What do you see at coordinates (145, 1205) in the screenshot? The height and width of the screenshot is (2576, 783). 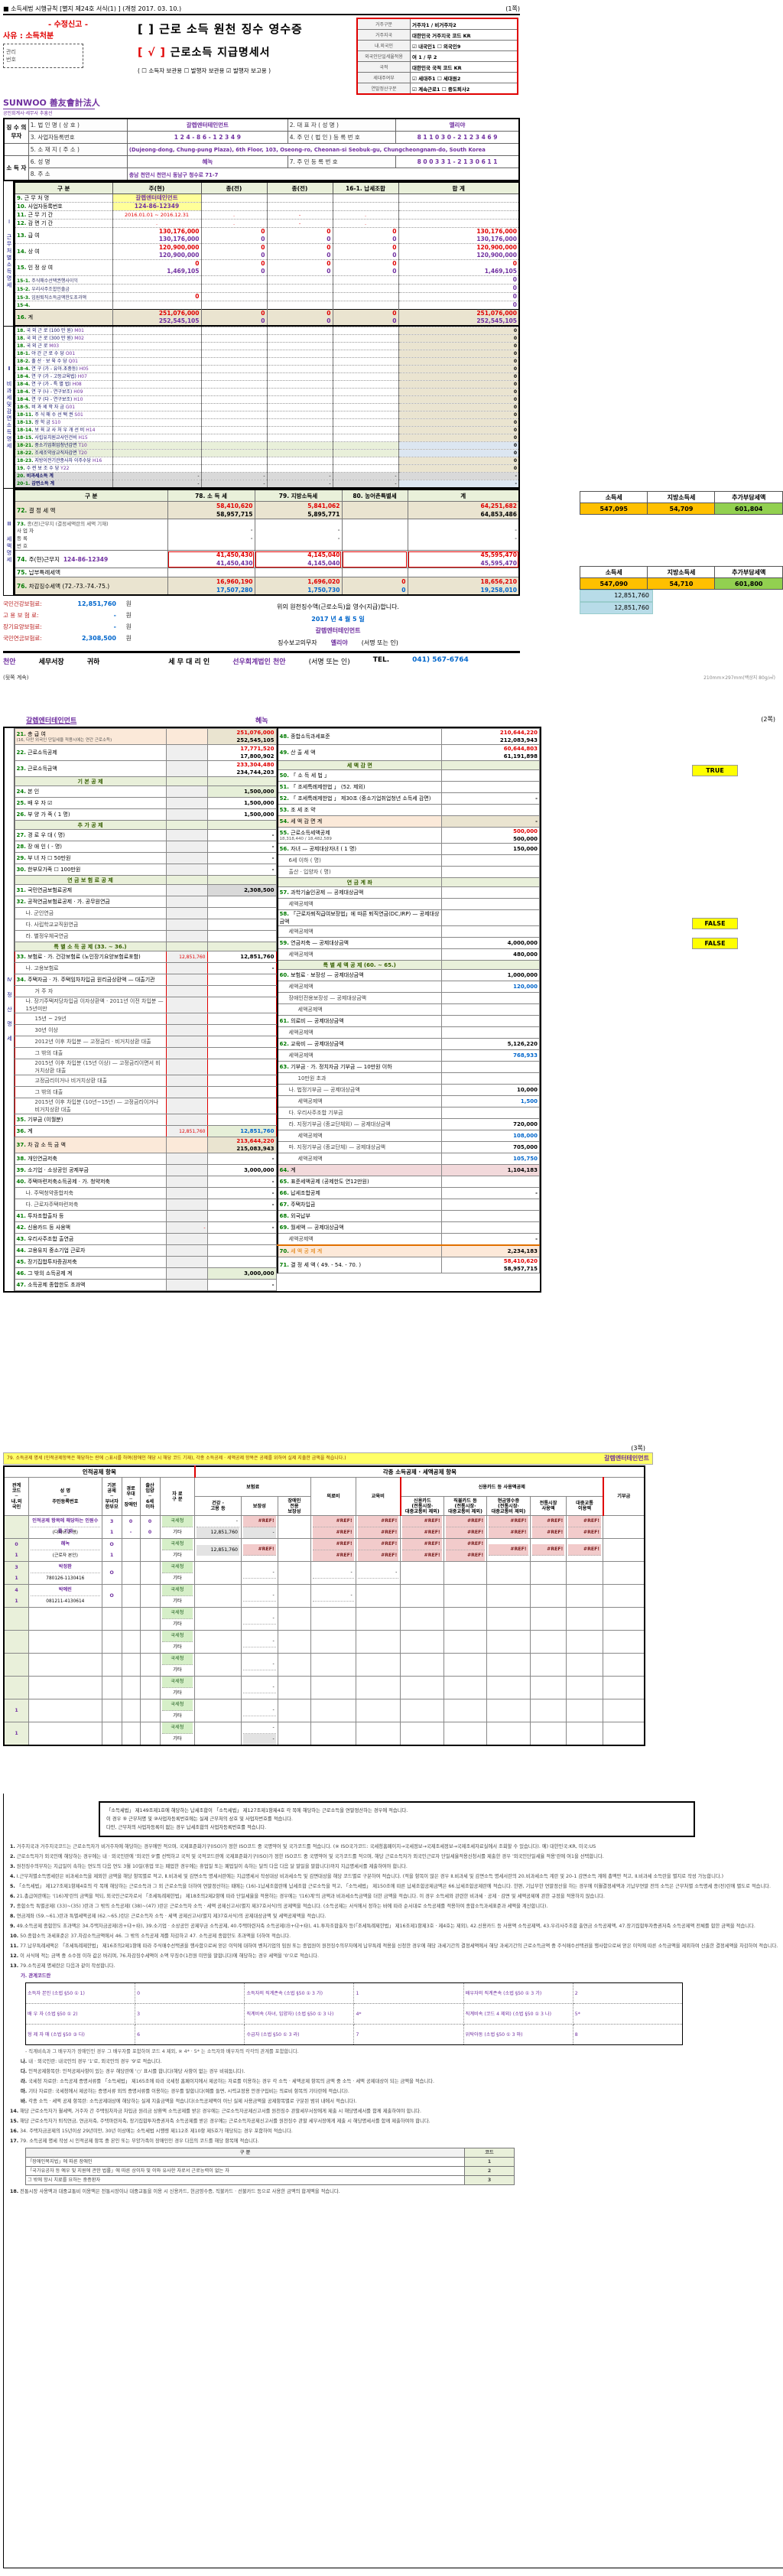 I see `deduction-row: 다. 근로자주택마련저축 -` at bounding box center [145, 1205].